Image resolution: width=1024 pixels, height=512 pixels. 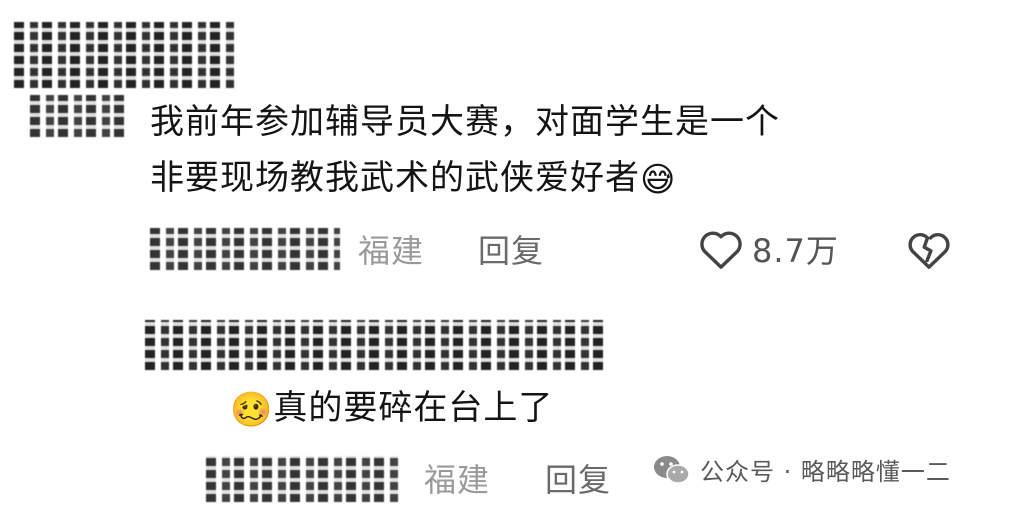 I want to click on comment-1-location: 福建, so click(x=391, y=251).